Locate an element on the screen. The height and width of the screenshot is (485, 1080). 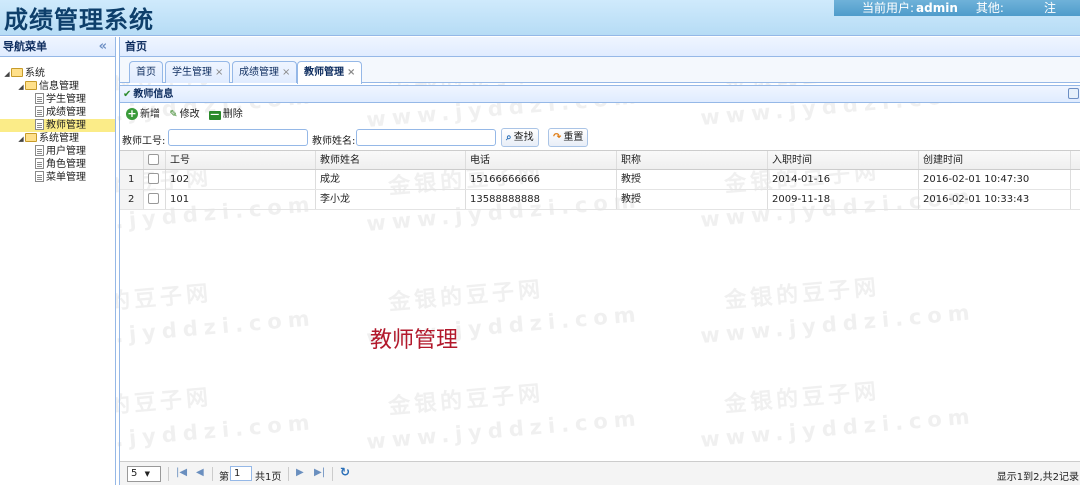
tree-node-label: 教师管理 is located at coordinates (66, 125).